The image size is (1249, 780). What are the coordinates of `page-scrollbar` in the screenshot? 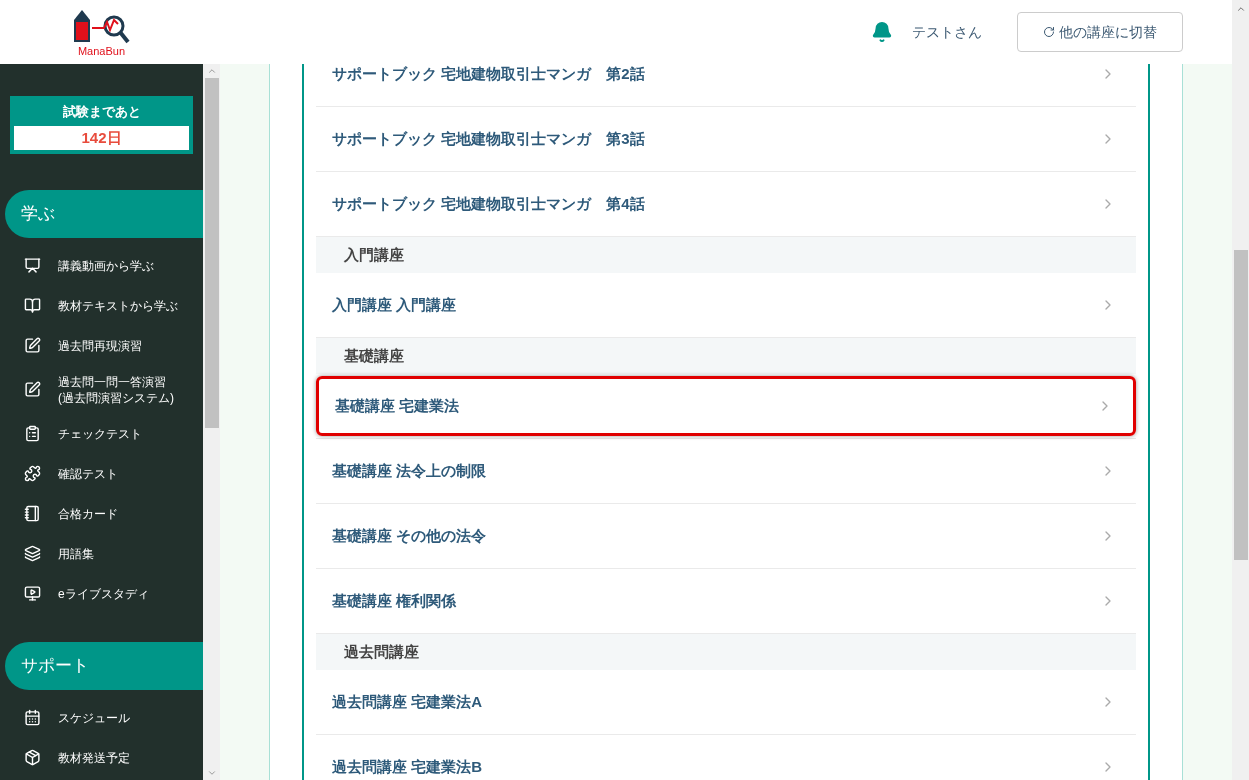 It's located at (1240, 390).